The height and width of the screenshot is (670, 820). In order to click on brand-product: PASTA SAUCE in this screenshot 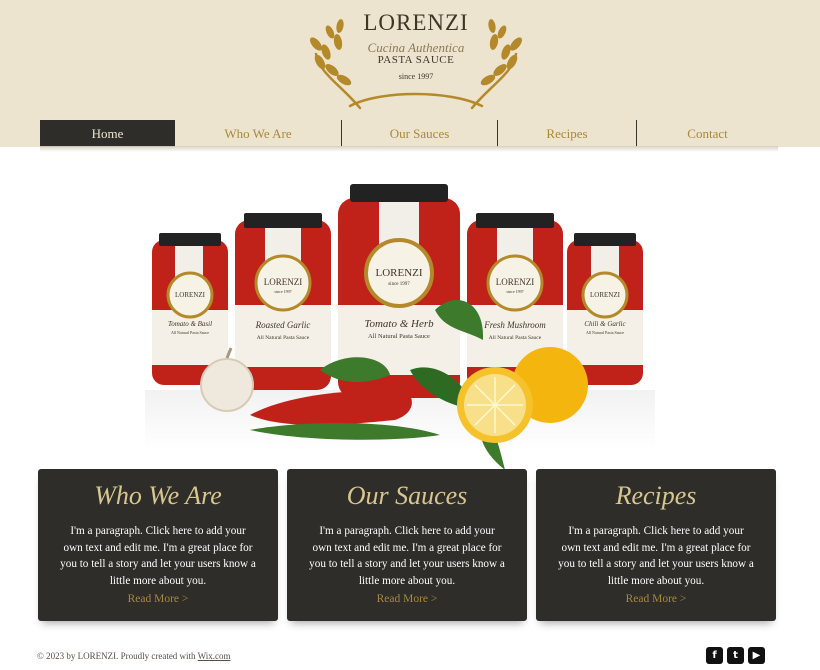, I will do `click(416, 60)`.